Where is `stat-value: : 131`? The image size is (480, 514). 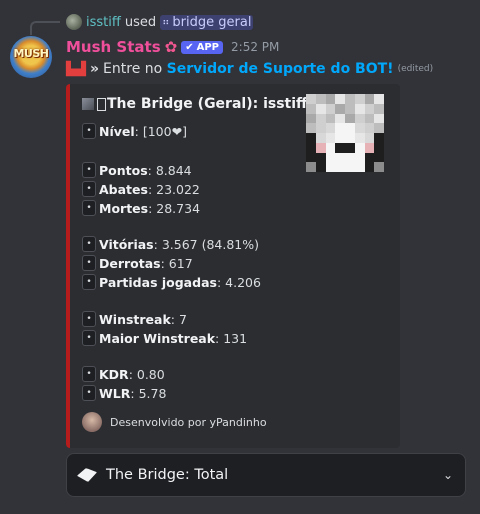 stat-value: : 131 is located at coordinates (231, 338).